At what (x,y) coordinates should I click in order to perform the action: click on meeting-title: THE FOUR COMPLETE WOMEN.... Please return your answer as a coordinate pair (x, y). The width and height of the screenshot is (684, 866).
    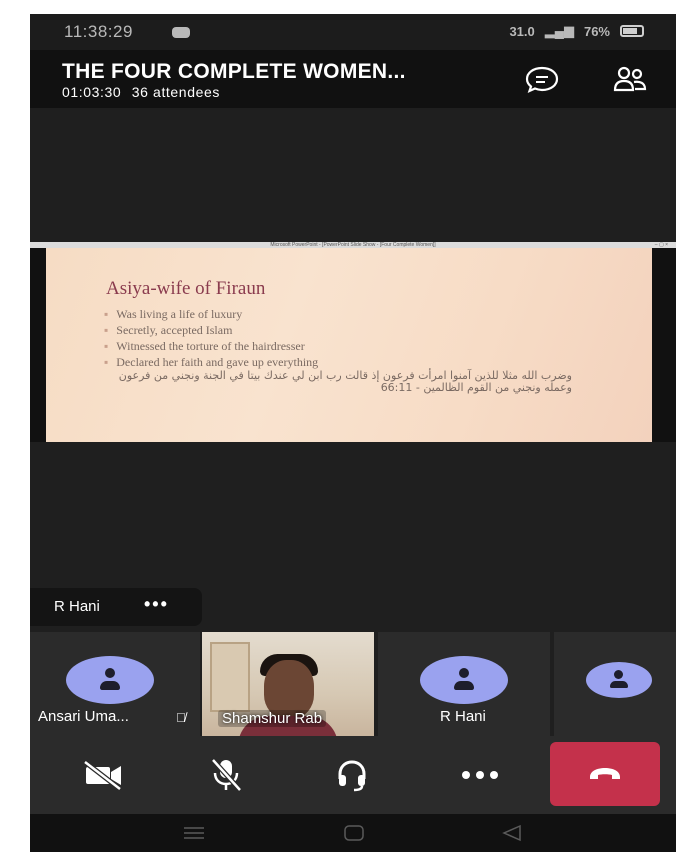
    Looking at the image, I should click on (234, 71).